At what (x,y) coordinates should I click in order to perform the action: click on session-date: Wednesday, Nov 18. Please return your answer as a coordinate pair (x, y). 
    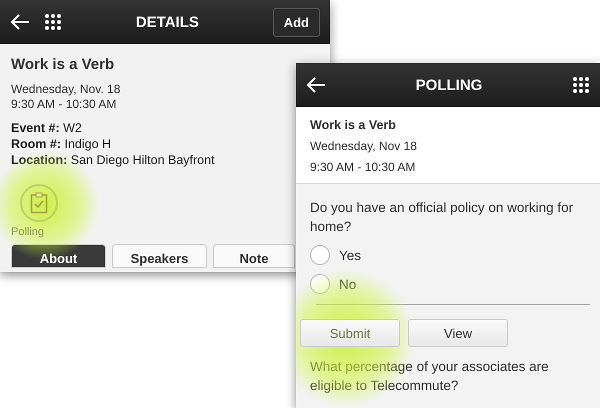
    Looking at the image, I should click on (364, 146).